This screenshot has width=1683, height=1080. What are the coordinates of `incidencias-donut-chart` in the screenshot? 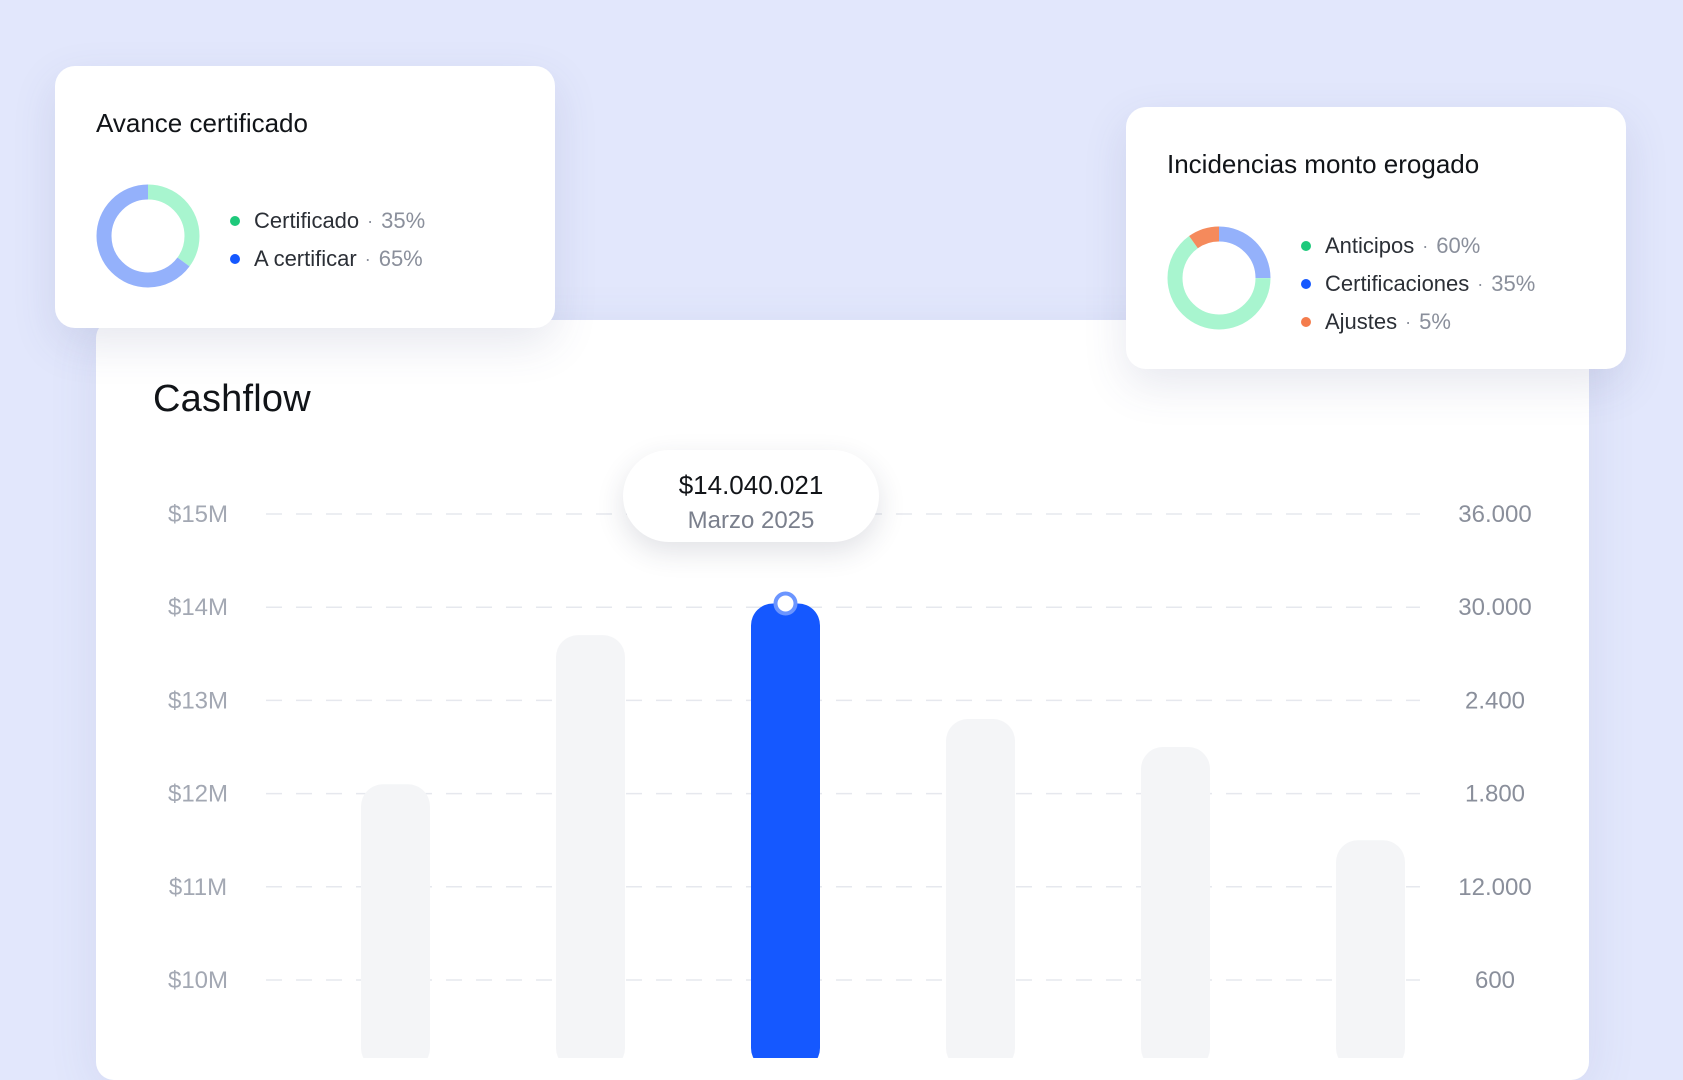 It's located at (1219, 278).